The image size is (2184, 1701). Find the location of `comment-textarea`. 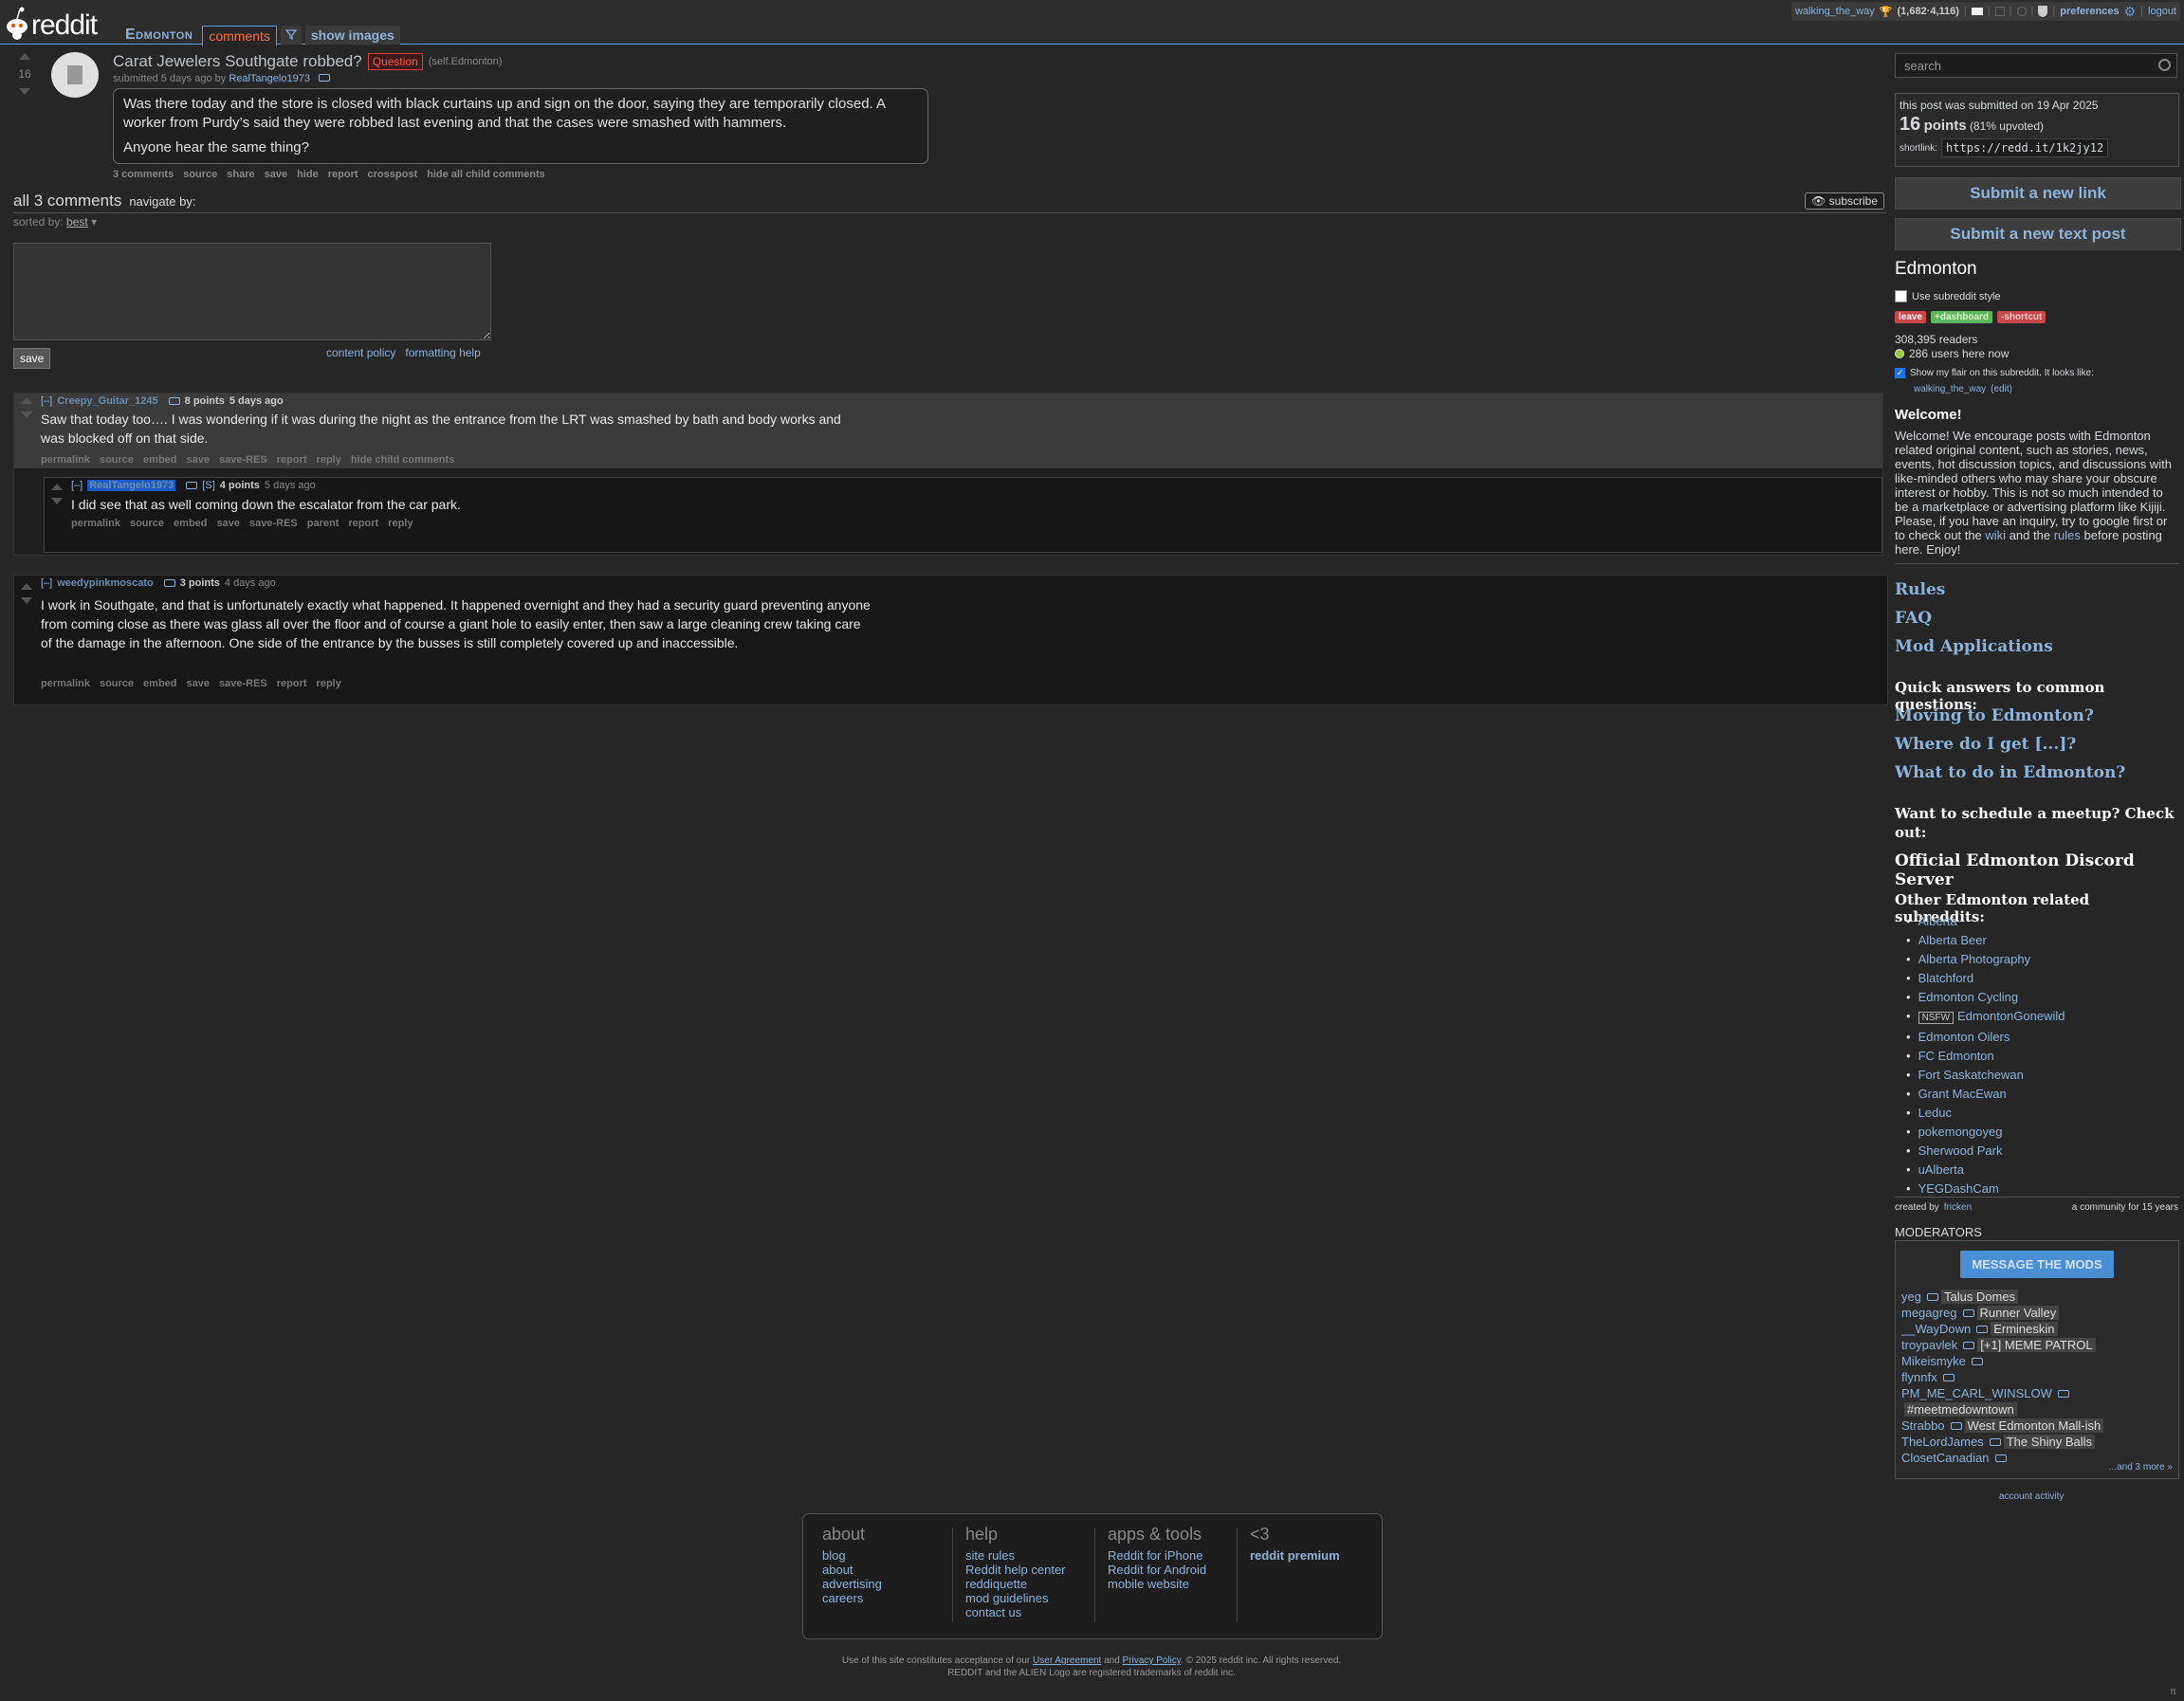

comment-textarea is located at coordinates (252, 292).